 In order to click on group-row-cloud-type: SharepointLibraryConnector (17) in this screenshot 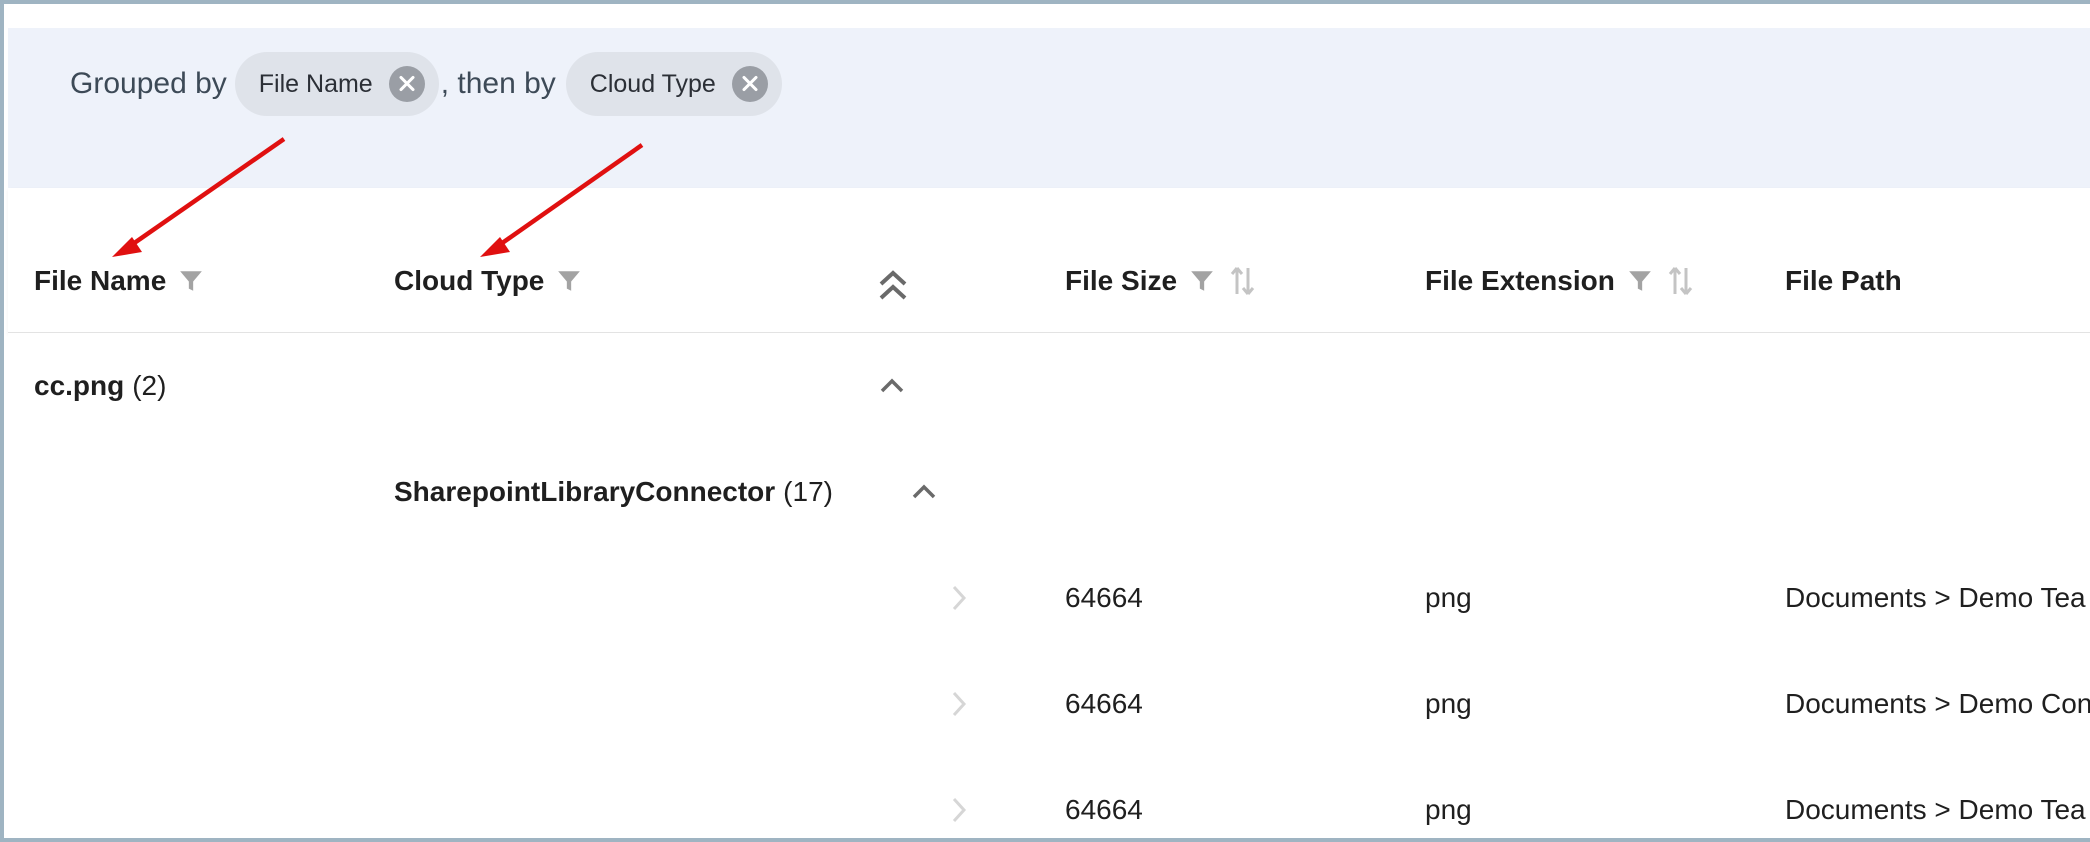, I will do `click(1049, 492)`.